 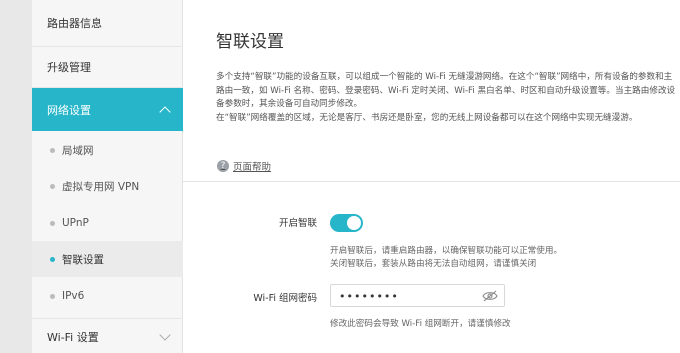 What do you see at coordinates (107, 259) in the screenshot?
I see `sidebar-subitem-smart-link: 智联设置` at bounding box center [107, 259].